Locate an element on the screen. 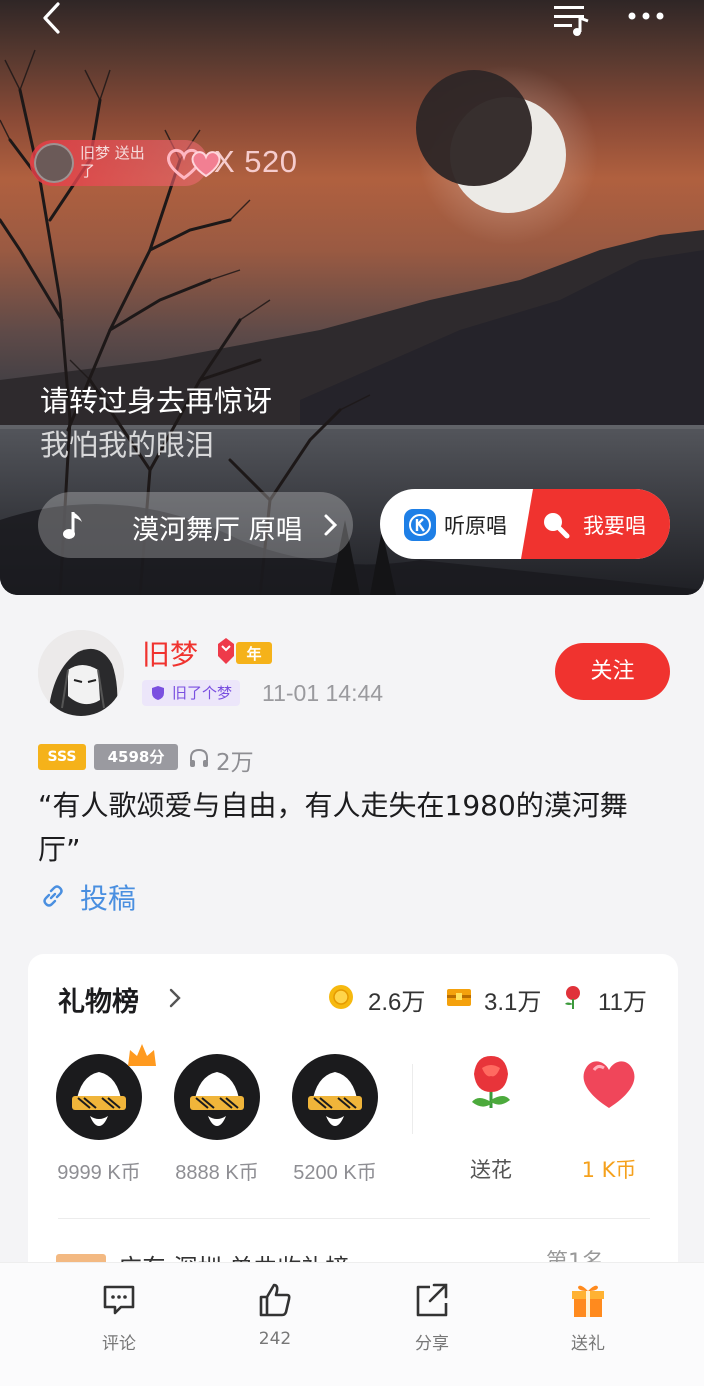 The height and width of the screenshot is (1386, 704). bottom-action-bar: 评论 242 分享 送礼 is located at coordinates (352, 1324).